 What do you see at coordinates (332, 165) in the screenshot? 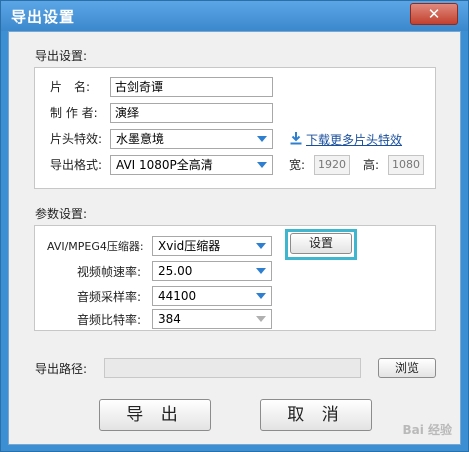
I see `width-input: 1920` at bounding box center [332, 165].